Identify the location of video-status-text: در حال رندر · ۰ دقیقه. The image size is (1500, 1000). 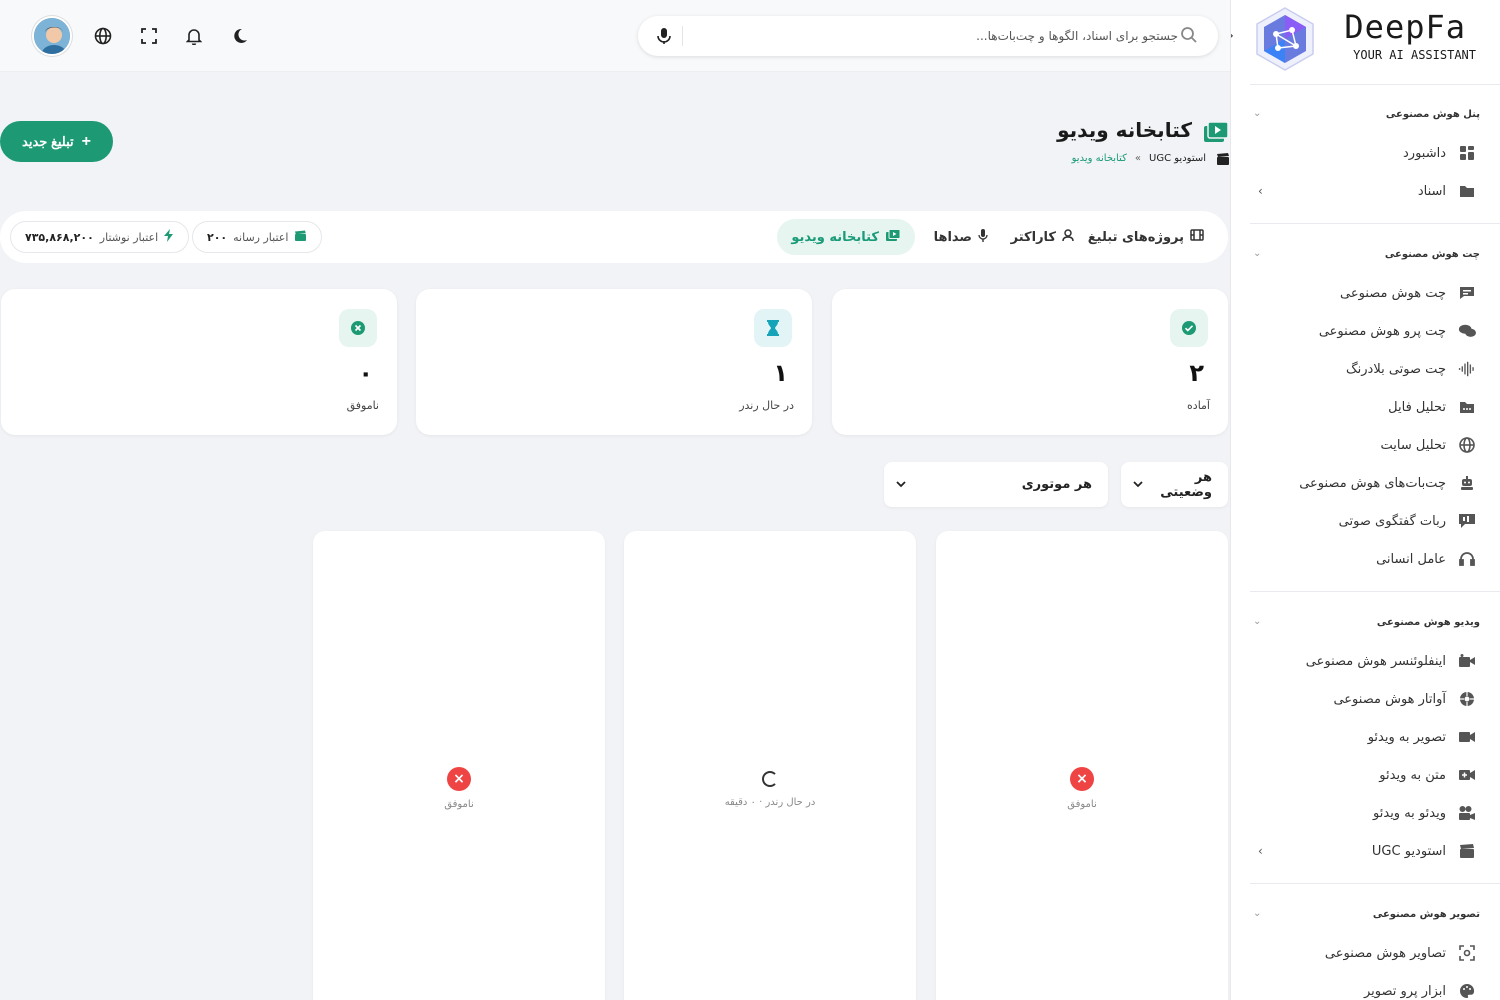
(770, 802).